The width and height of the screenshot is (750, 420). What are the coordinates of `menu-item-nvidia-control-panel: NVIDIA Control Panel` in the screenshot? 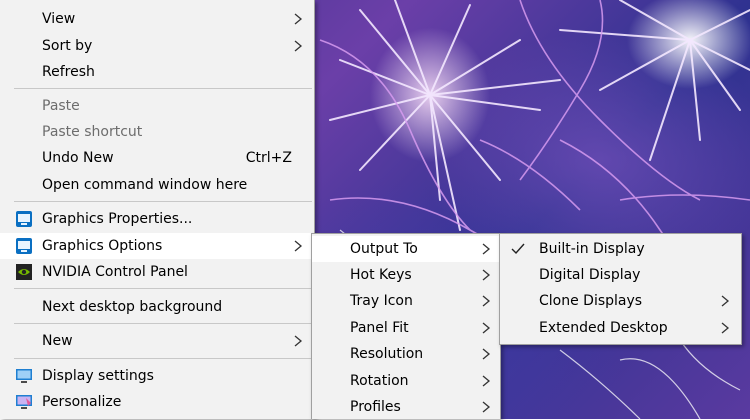 It's located at (157, 272).